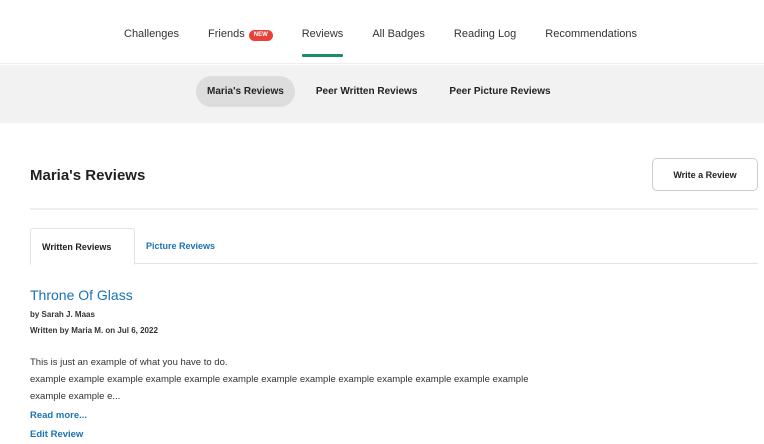 Image resolution: width=764 pixels, height=444 pixels. Describe the element at coordinates (81, 295) in the screenshot. I see `review-title-link: Throne Of Glass` at that location.